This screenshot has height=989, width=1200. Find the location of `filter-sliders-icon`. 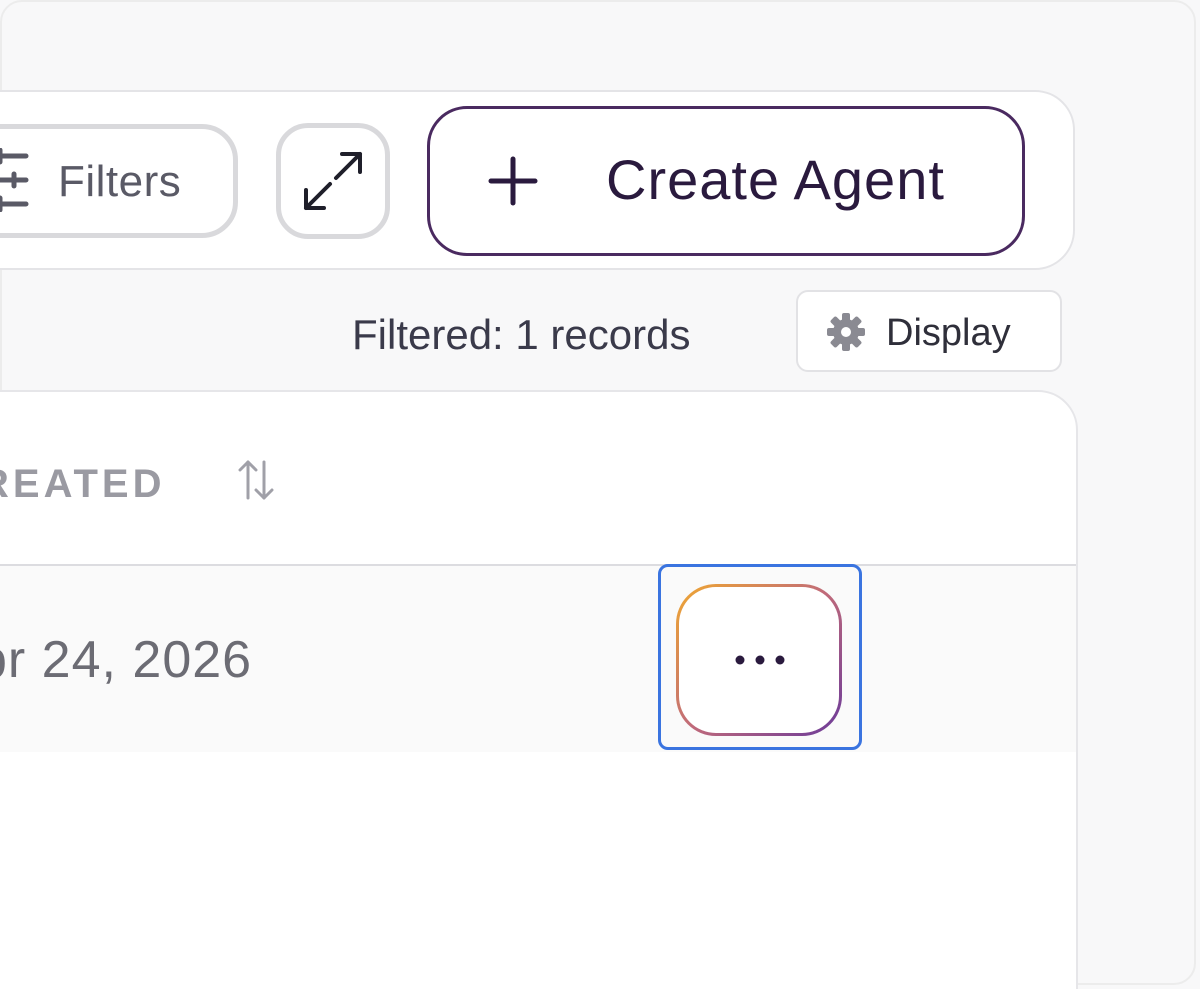

filter-sliders-icon is located at coordinates (14, 180).